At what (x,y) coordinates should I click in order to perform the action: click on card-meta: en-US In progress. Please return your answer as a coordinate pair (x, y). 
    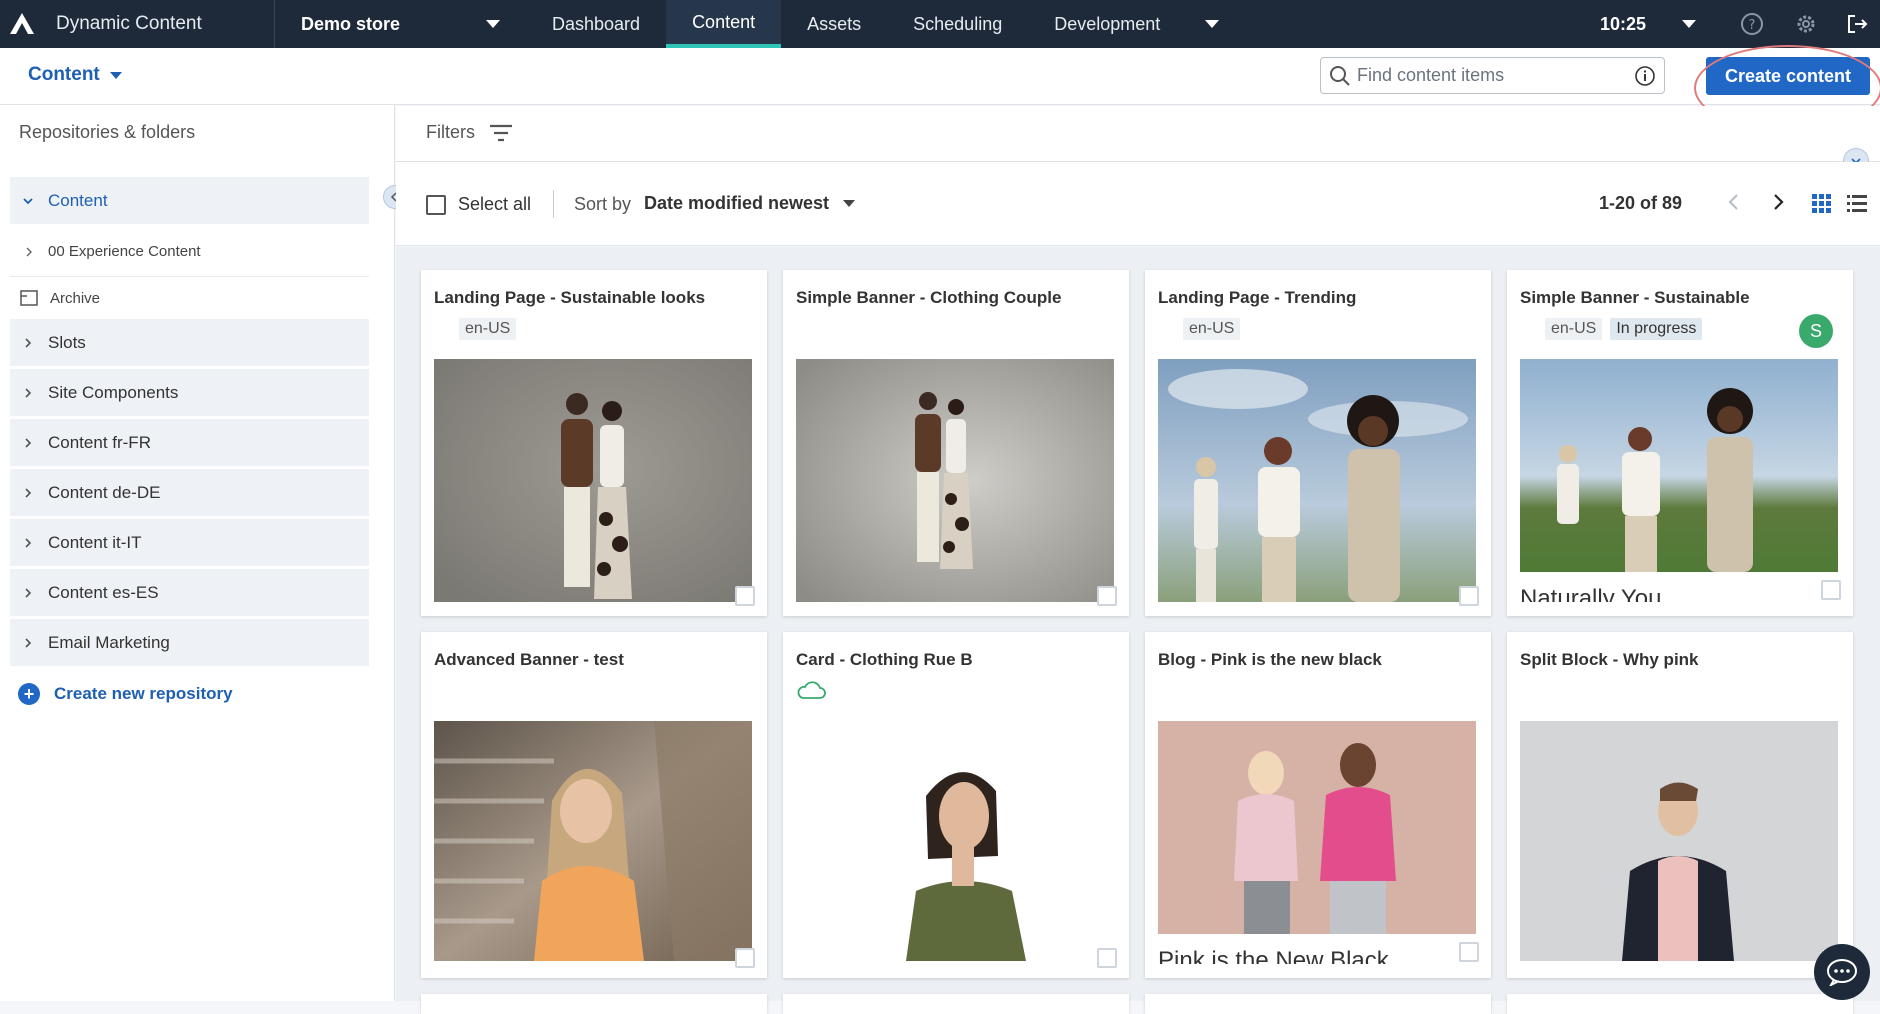
    Looking at the image, I should click on (1627, 329).